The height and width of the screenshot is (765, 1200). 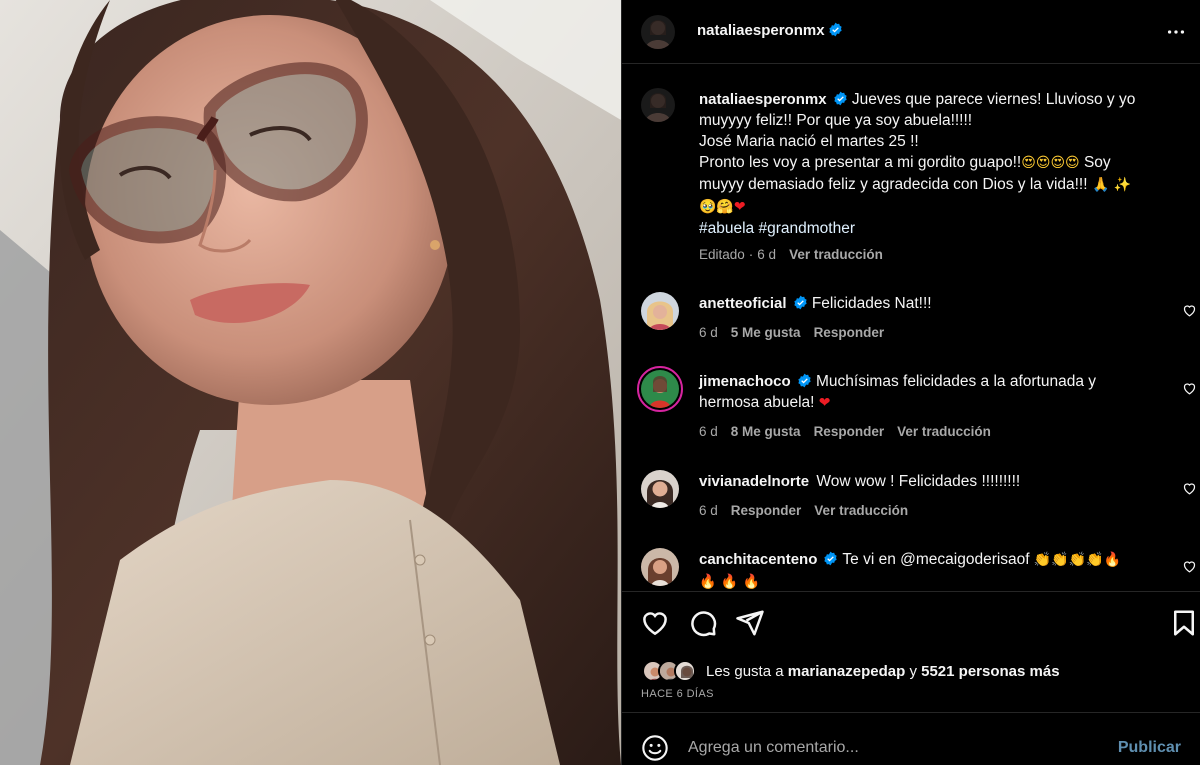 What do you see at coordinates (722, 254) in the screenshot?
I see `edited-label: Editado` at bounding box center [722, 254].